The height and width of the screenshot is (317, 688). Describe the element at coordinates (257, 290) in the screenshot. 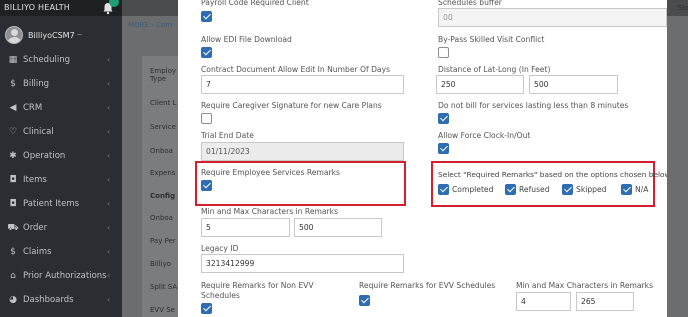

I see `require-remarks-non-evv-label: Require Remarks for Non EVV Schedules` at that location.